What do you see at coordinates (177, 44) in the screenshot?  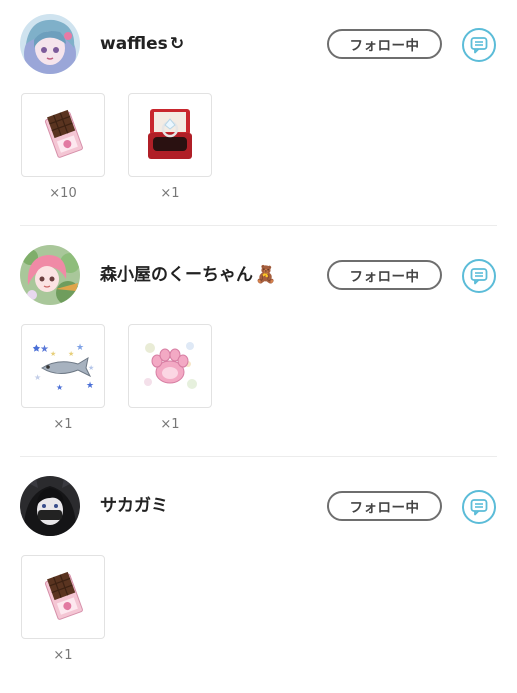 I see `swirl-icon: ↻` at bounding box center [177, 44].